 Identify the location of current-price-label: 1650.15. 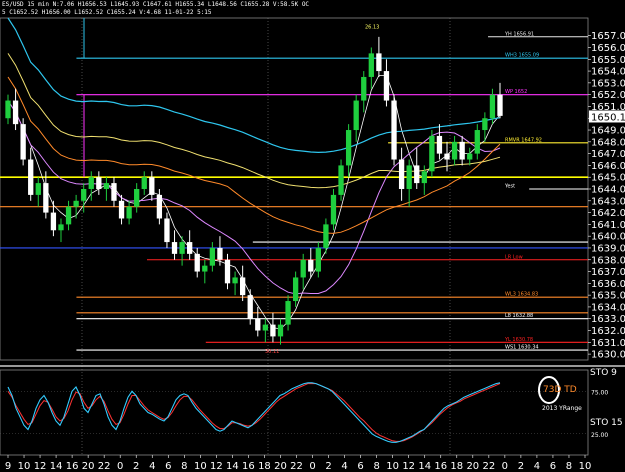
(608, 117).